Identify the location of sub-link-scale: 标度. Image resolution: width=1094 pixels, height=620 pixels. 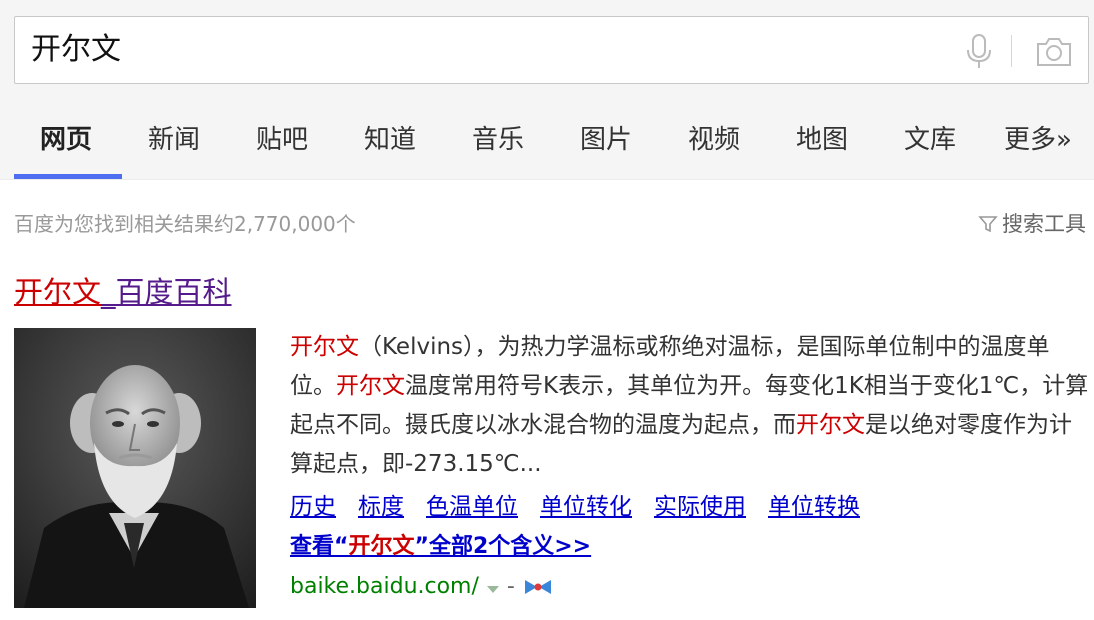
(381, 507).